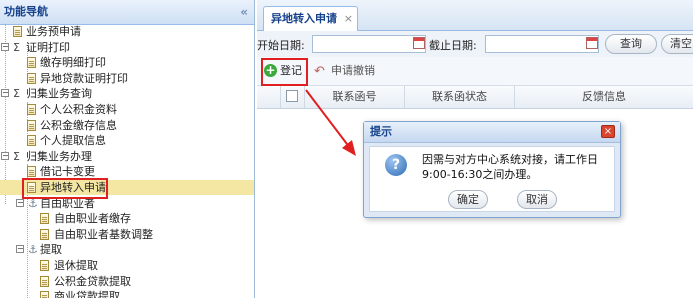 The height and width of the screenshot is (298, 693). What do you see at coordinates (84, 78) in the screenshot?
I see `tree-item-label: 异地贷款证明打印` at bounding box center [84, 78].